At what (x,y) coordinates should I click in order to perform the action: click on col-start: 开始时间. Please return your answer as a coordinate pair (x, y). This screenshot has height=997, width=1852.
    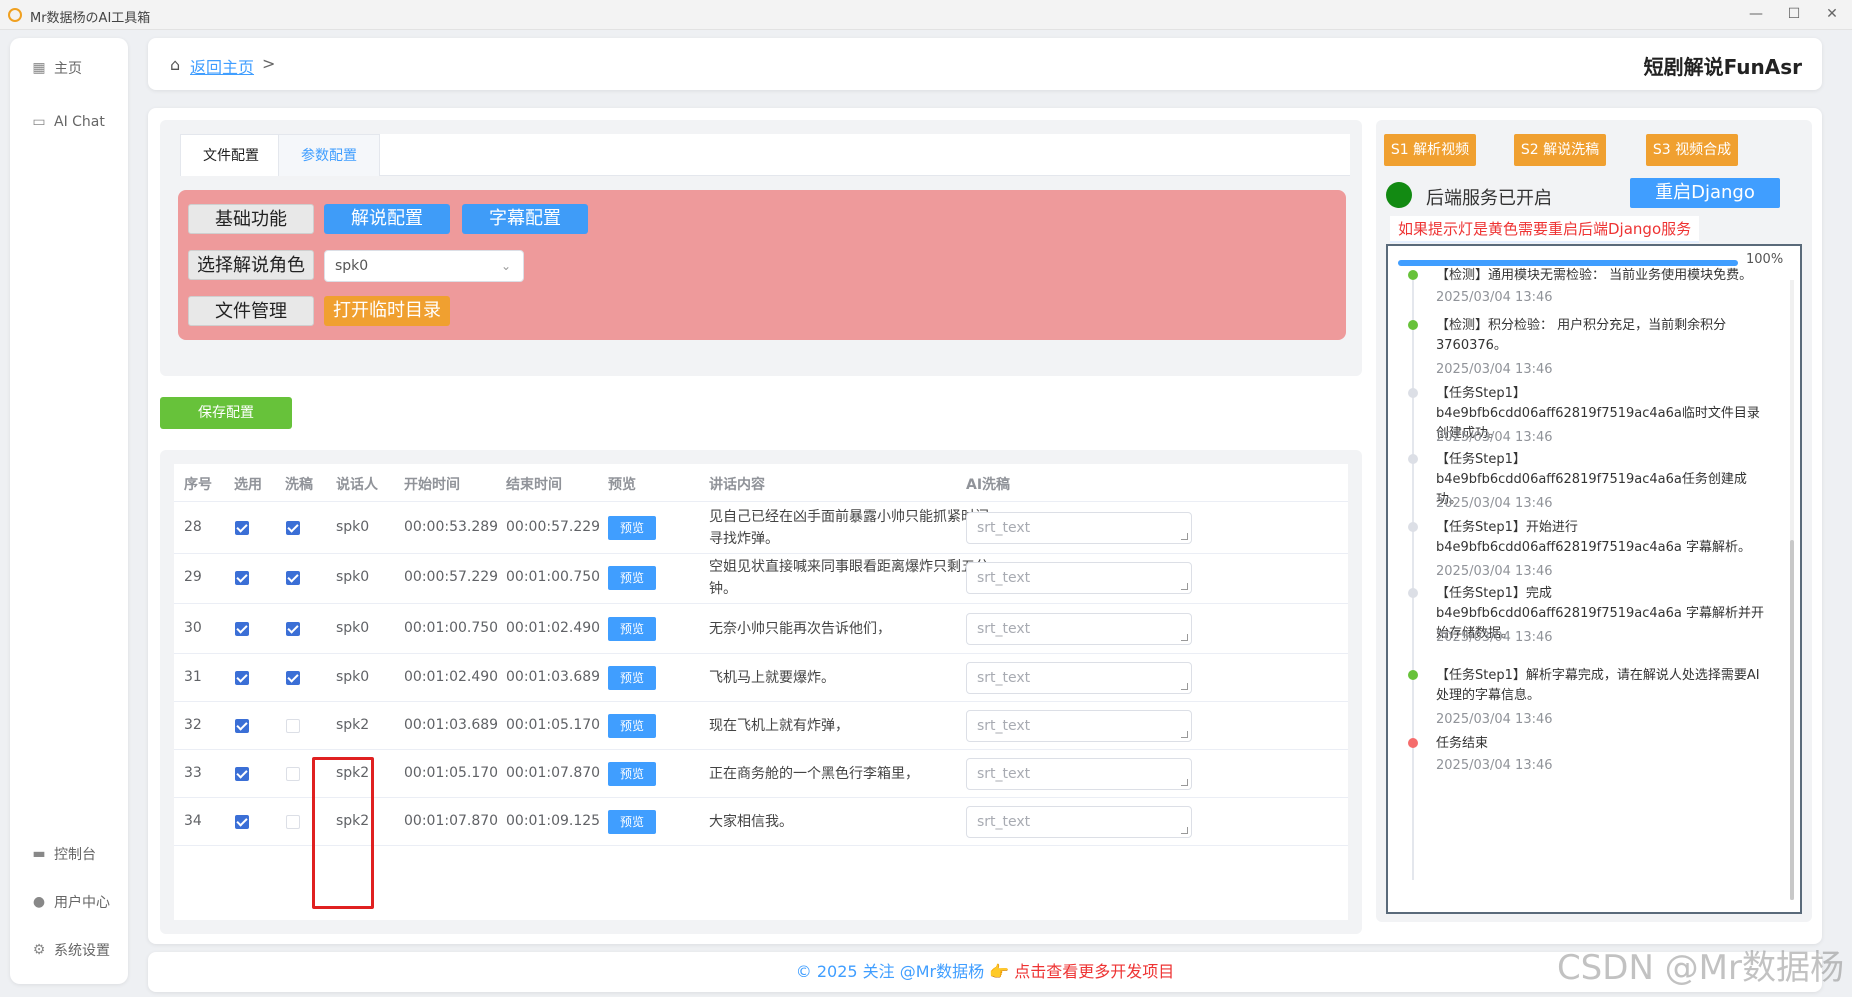
    Looking at the image, I should click on (432, 485).